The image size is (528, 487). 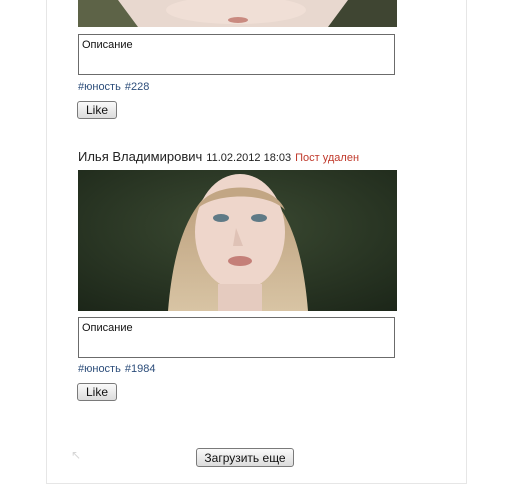 I want to click on author-name: Илья Владимирович, so click(x=140, y=156).